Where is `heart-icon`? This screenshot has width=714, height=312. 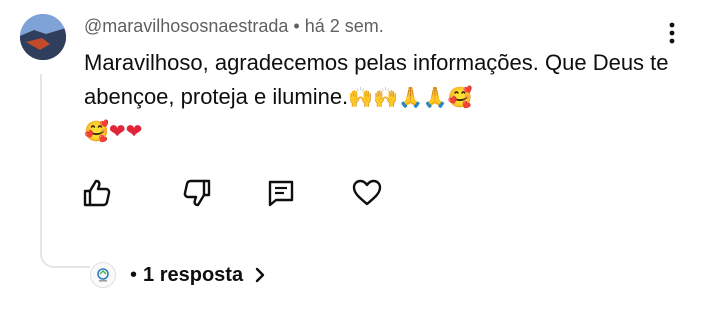
heart-icon is located at coordinates (367, 192).